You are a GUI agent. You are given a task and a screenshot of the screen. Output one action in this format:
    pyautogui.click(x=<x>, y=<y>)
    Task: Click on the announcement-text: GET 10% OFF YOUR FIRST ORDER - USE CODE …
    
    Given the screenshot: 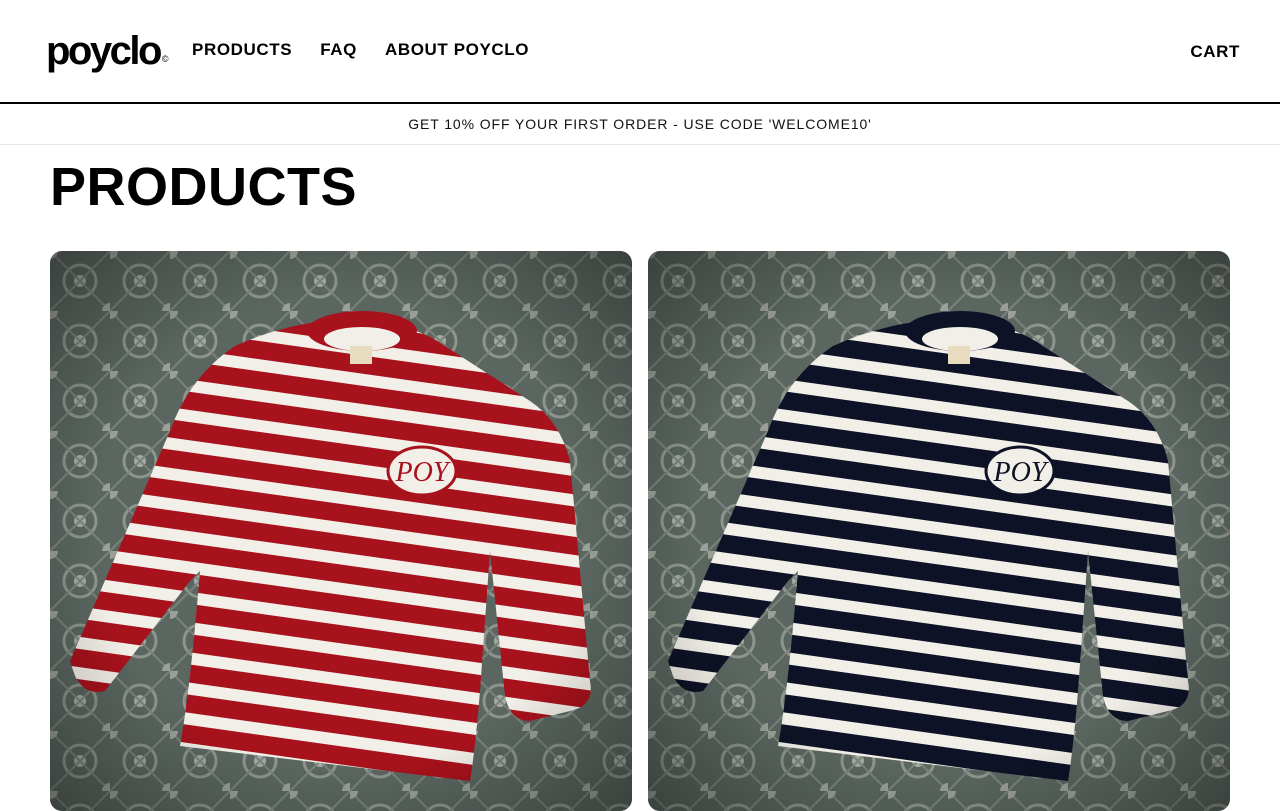 What is the action you would take?
    pyautogui.click(x=640, y=124)
    